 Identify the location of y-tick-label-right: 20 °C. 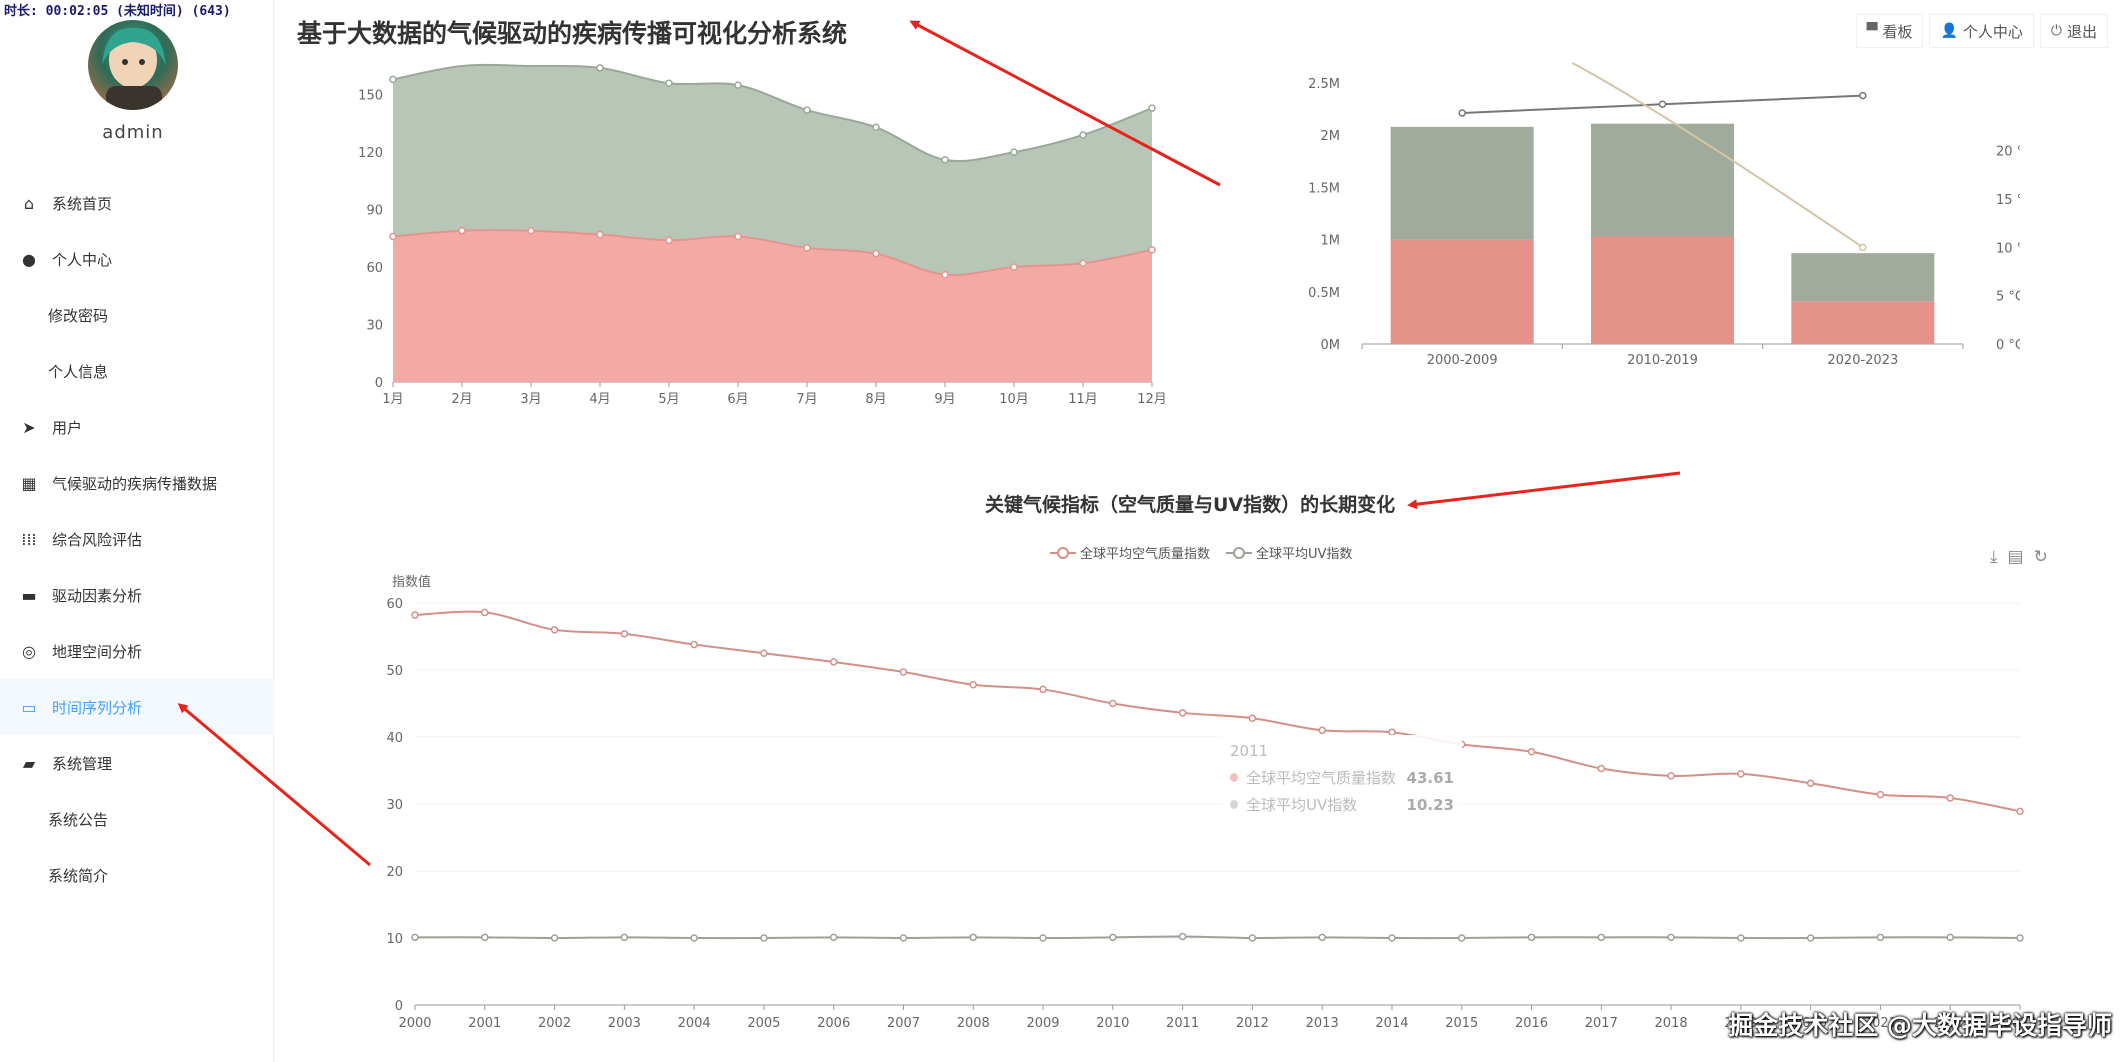
(2008, 152).